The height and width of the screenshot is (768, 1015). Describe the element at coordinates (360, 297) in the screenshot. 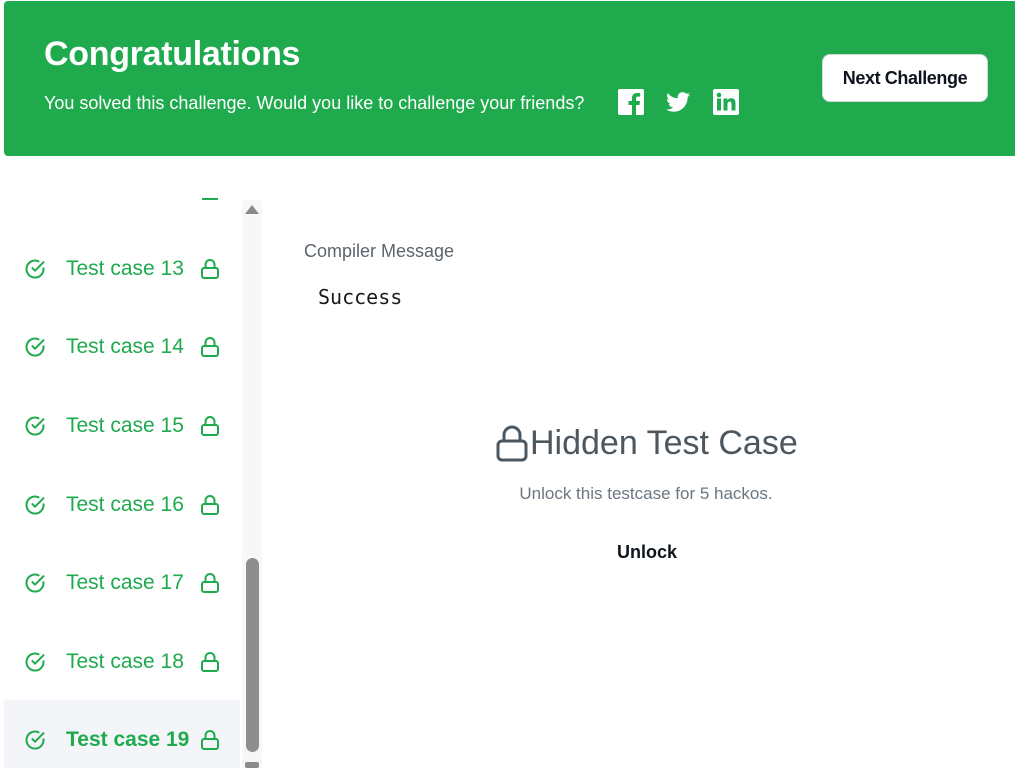

I see `compiler-message-value: Success` at that location.